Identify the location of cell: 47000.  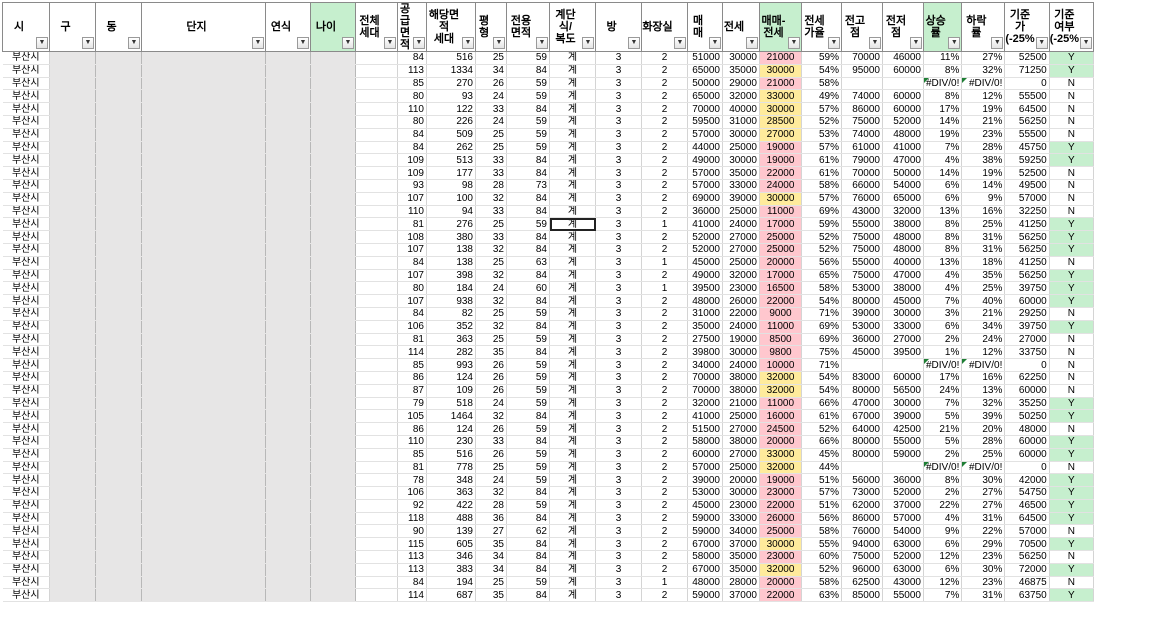
(862, 404).